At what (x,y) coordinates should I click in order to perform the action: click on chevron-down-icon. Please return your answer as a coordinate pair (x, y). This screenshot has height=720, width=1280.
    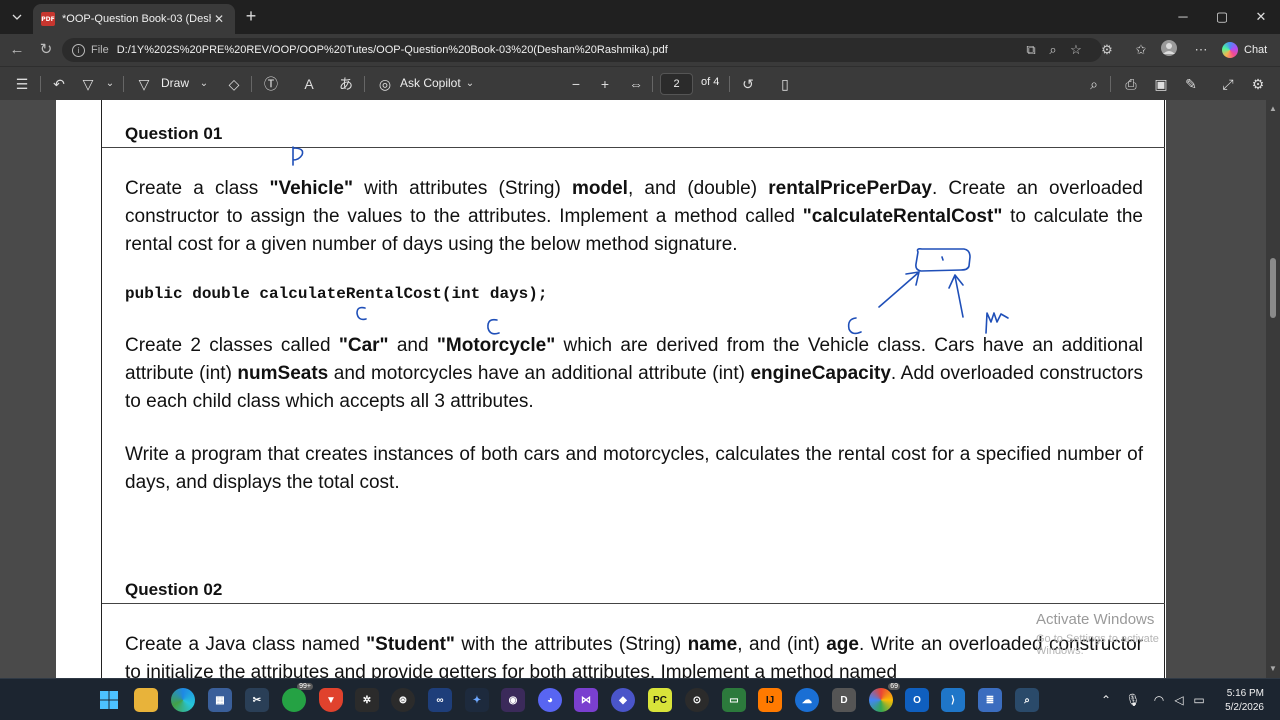
    Looking at the image, I should click on (17, 17).